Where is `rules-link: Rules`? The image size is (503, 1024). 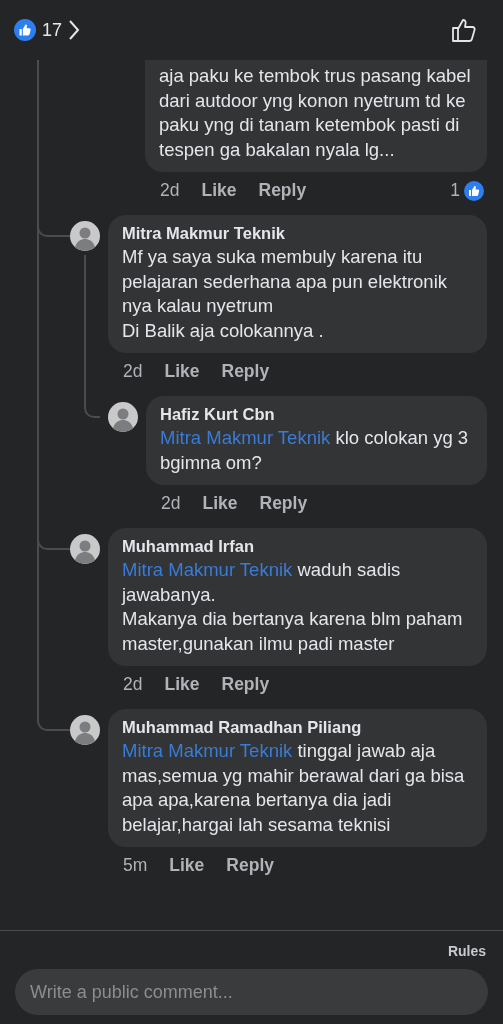 rules-link: Rules is located at coordinates (251, 950).